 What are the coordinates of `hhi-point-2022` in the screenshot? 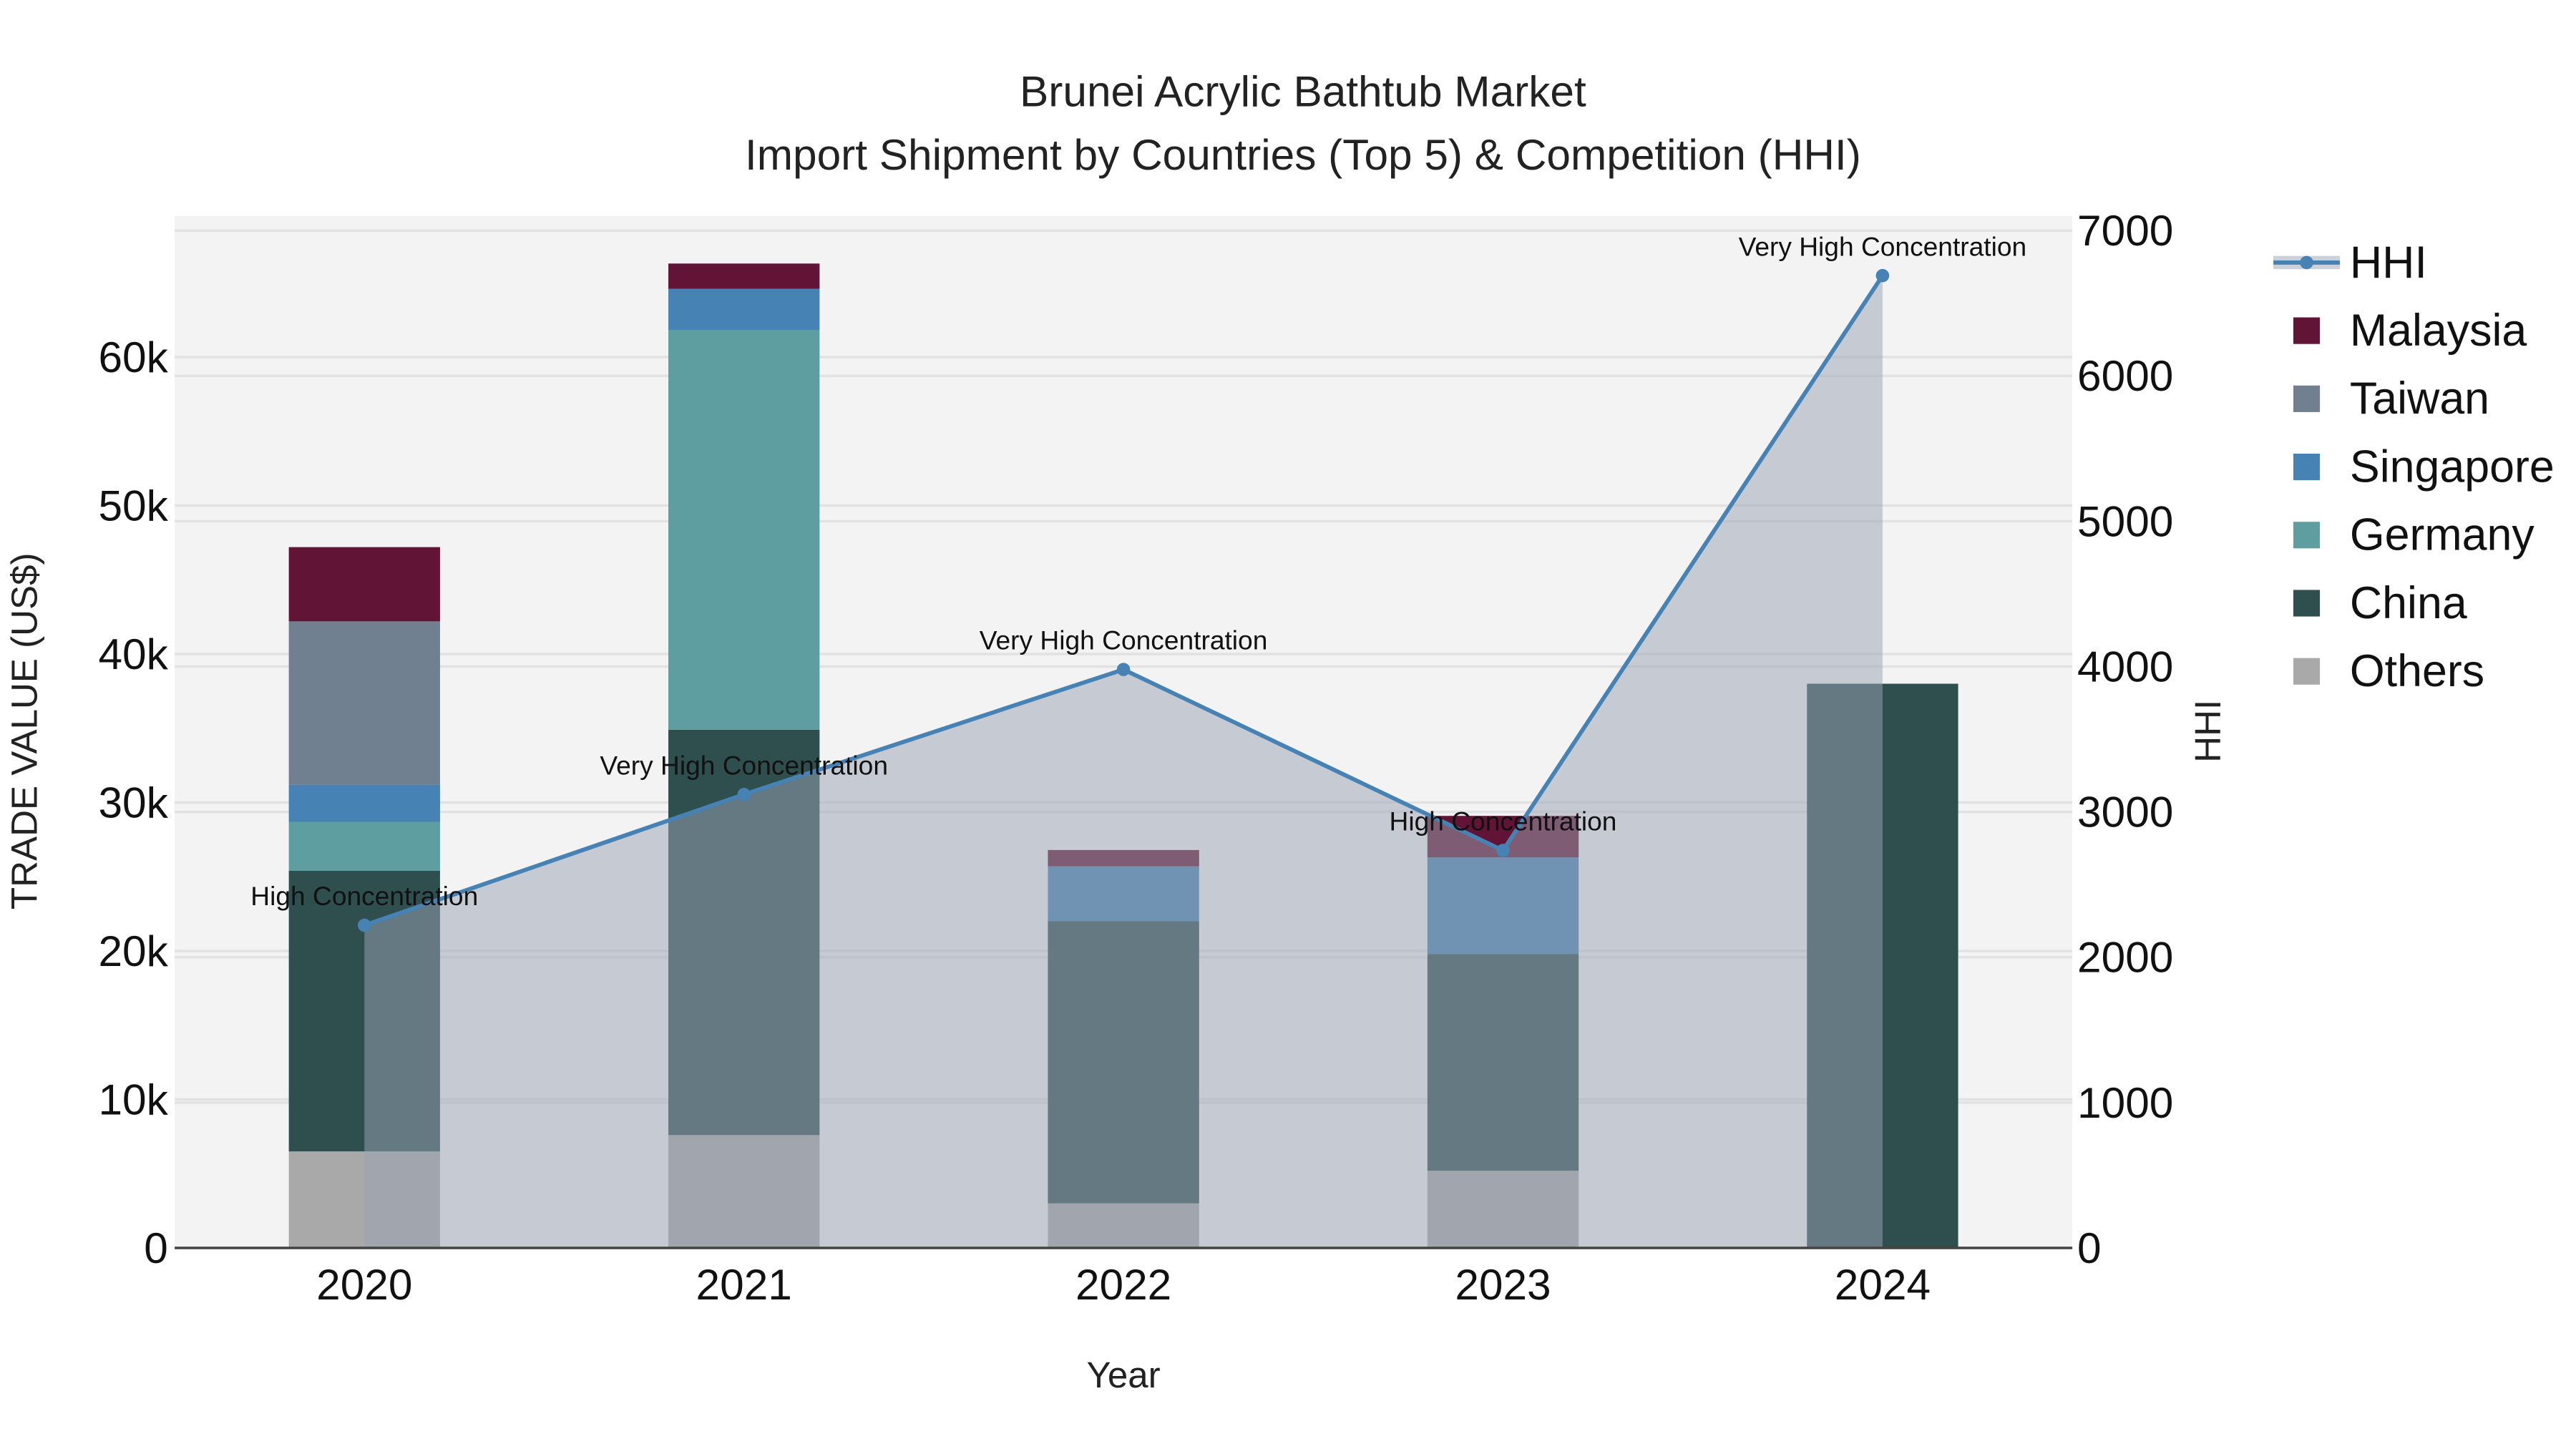 It's located at (1123, 669).